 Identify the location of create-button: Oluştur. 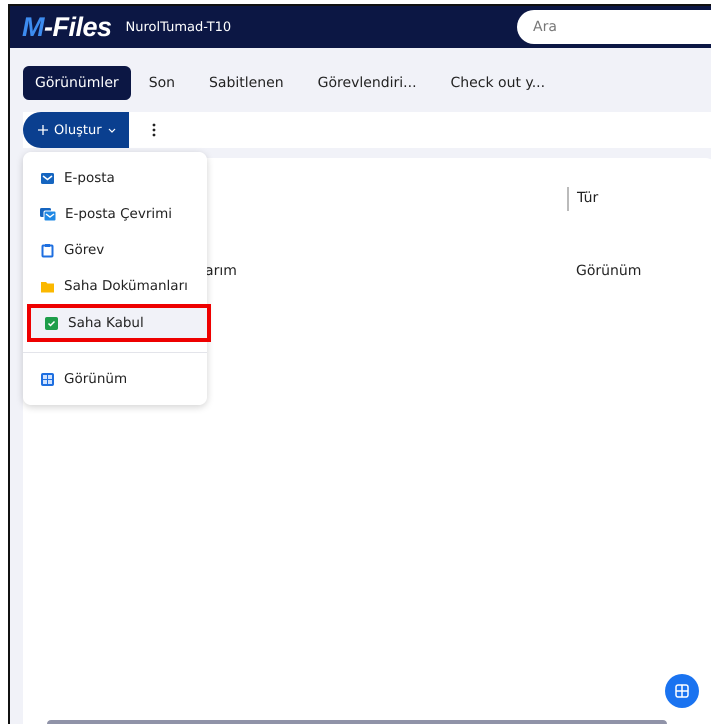
(76, 130).